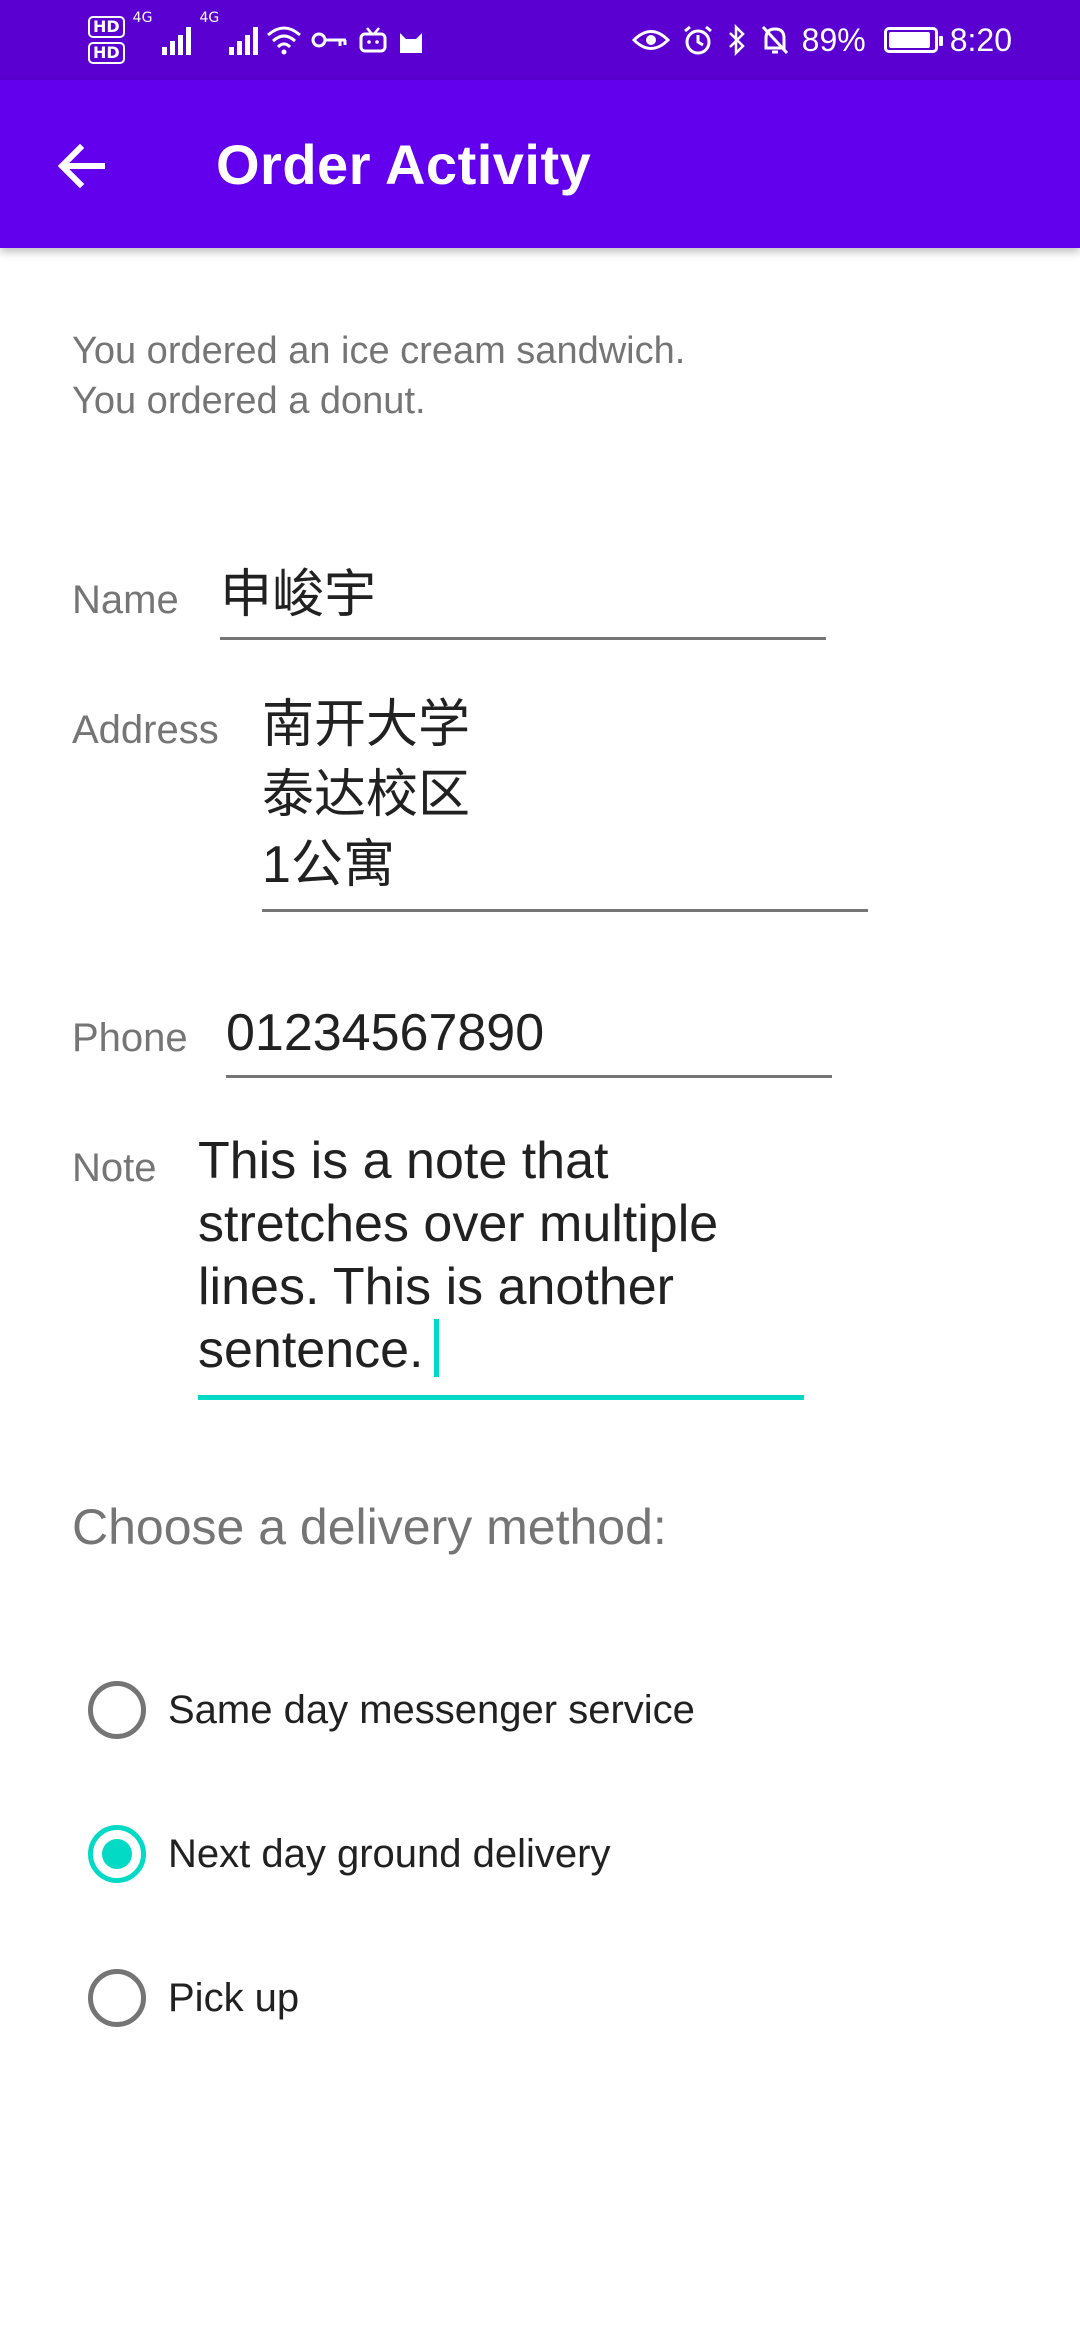 The image size is (1080, 2340). Describe the element at coordinates (385, 1033) in the screenshot. I see `phone-value: 01234567890` at that location.